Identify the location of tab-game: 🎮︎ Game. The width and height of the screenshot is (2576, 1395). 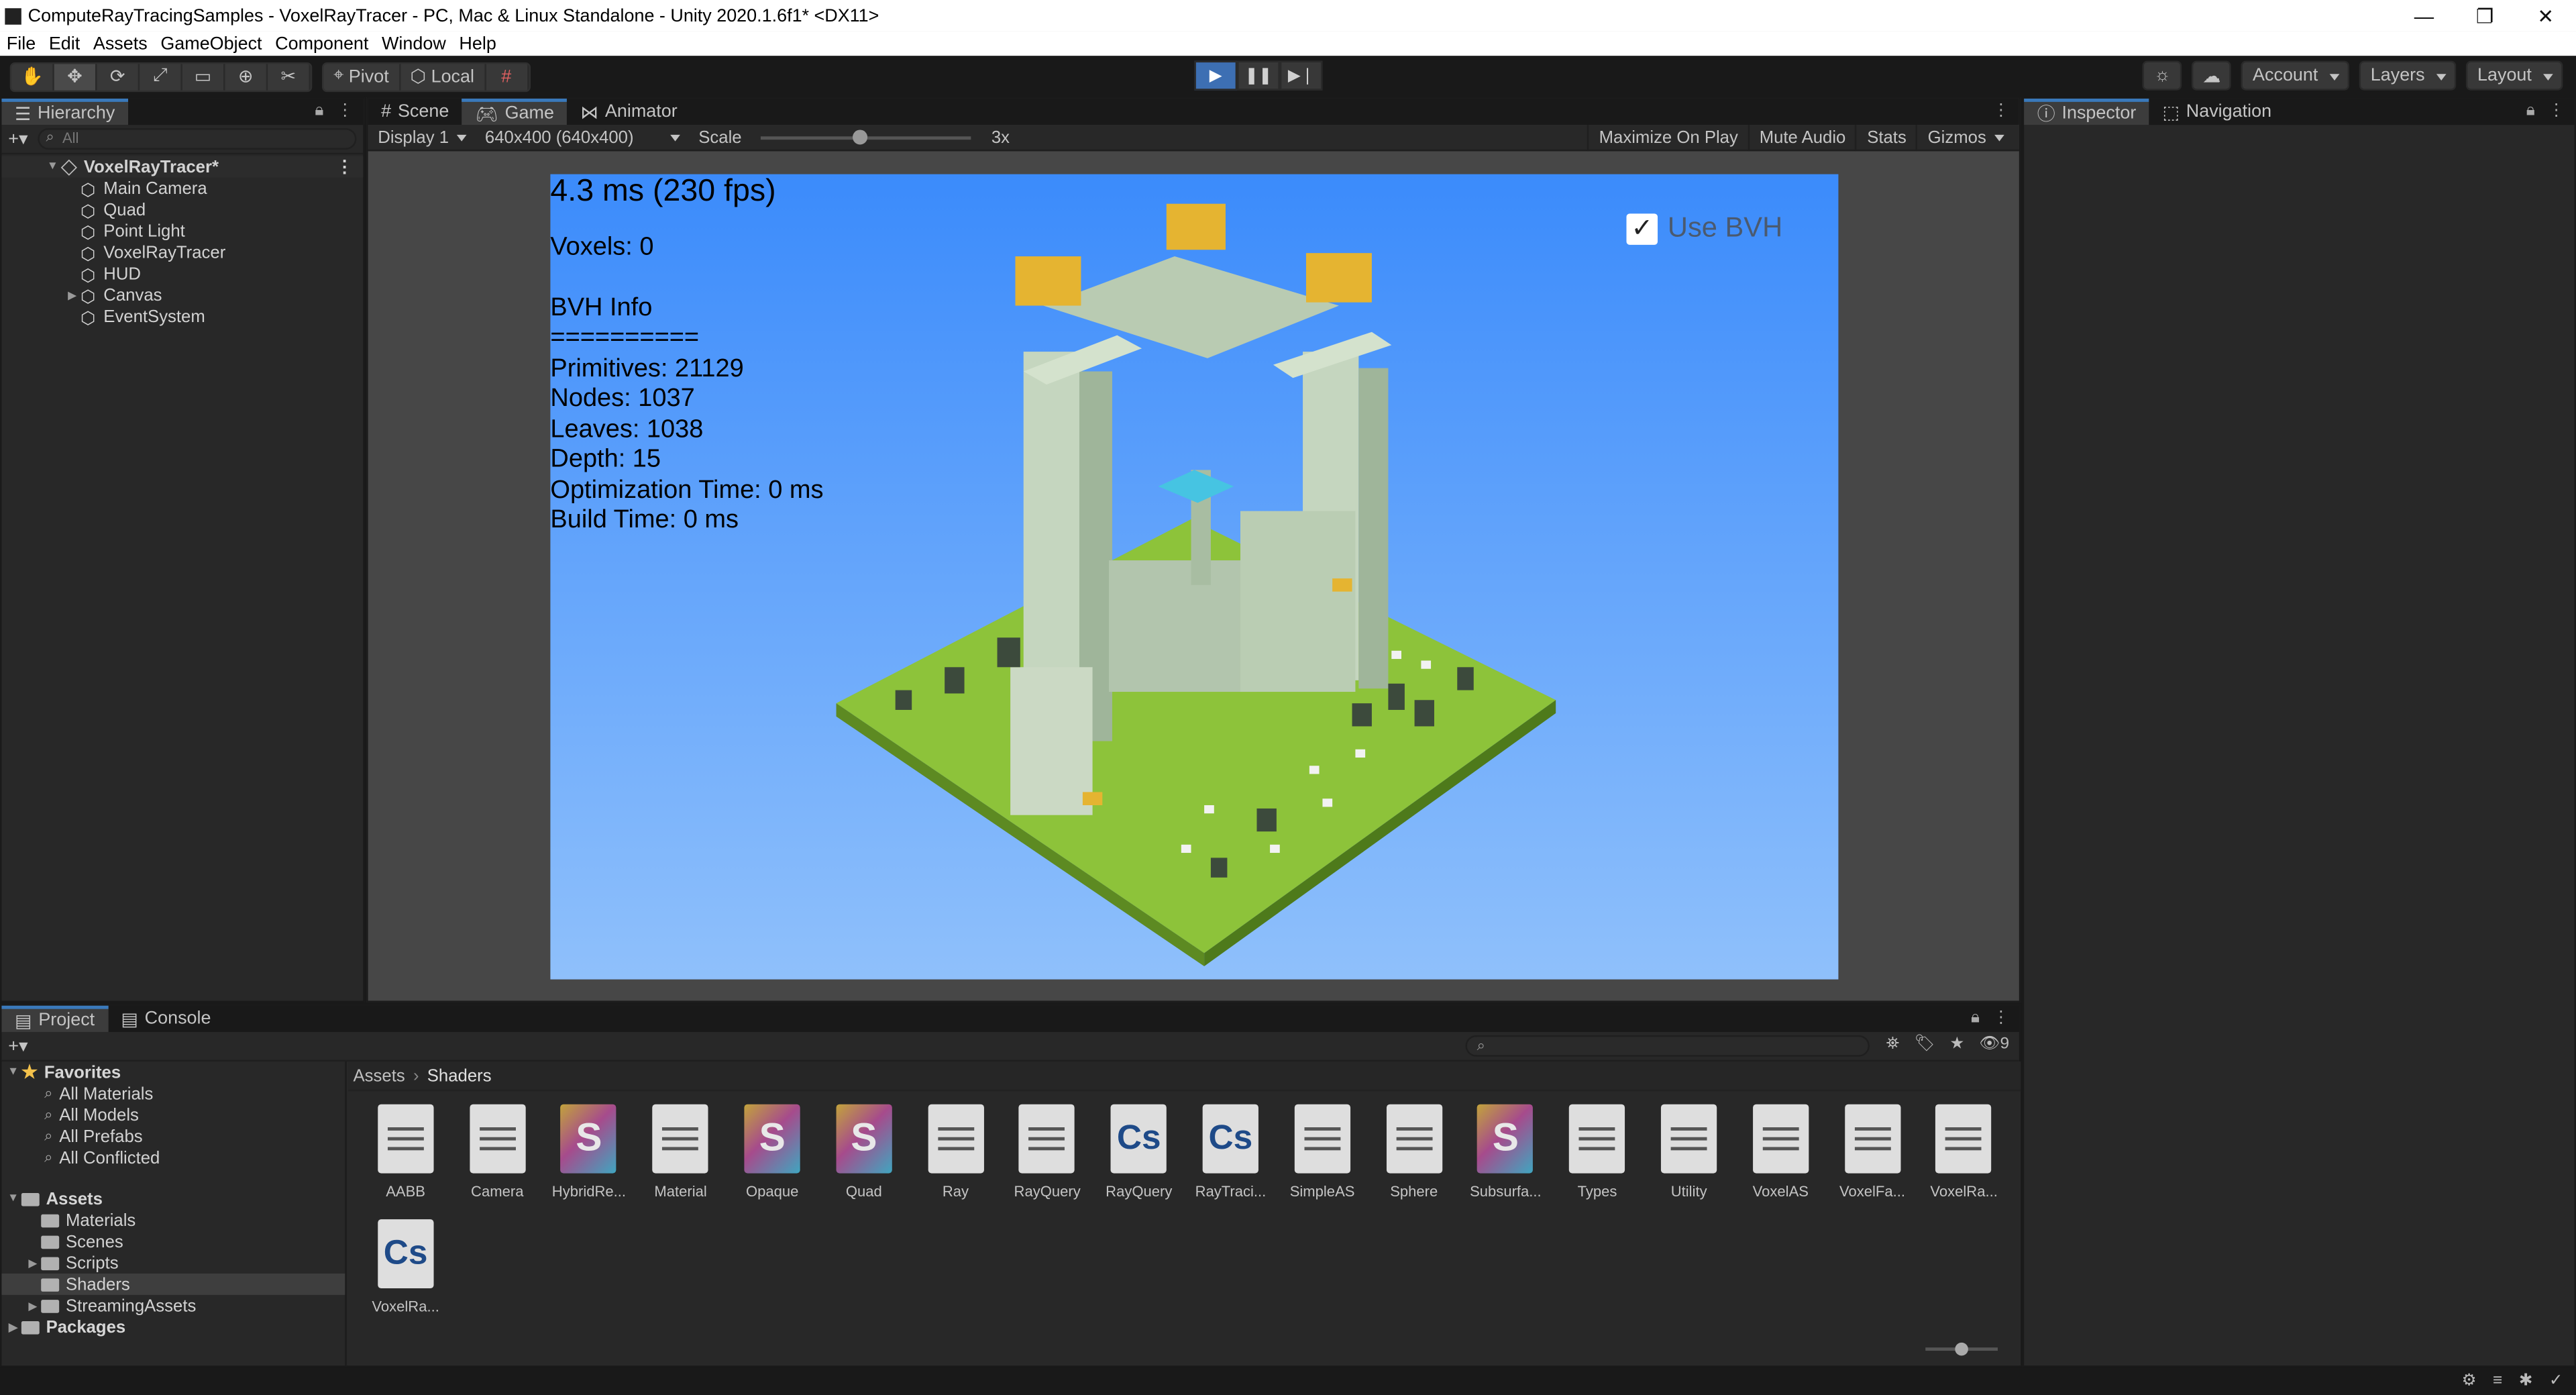
(515, 111).